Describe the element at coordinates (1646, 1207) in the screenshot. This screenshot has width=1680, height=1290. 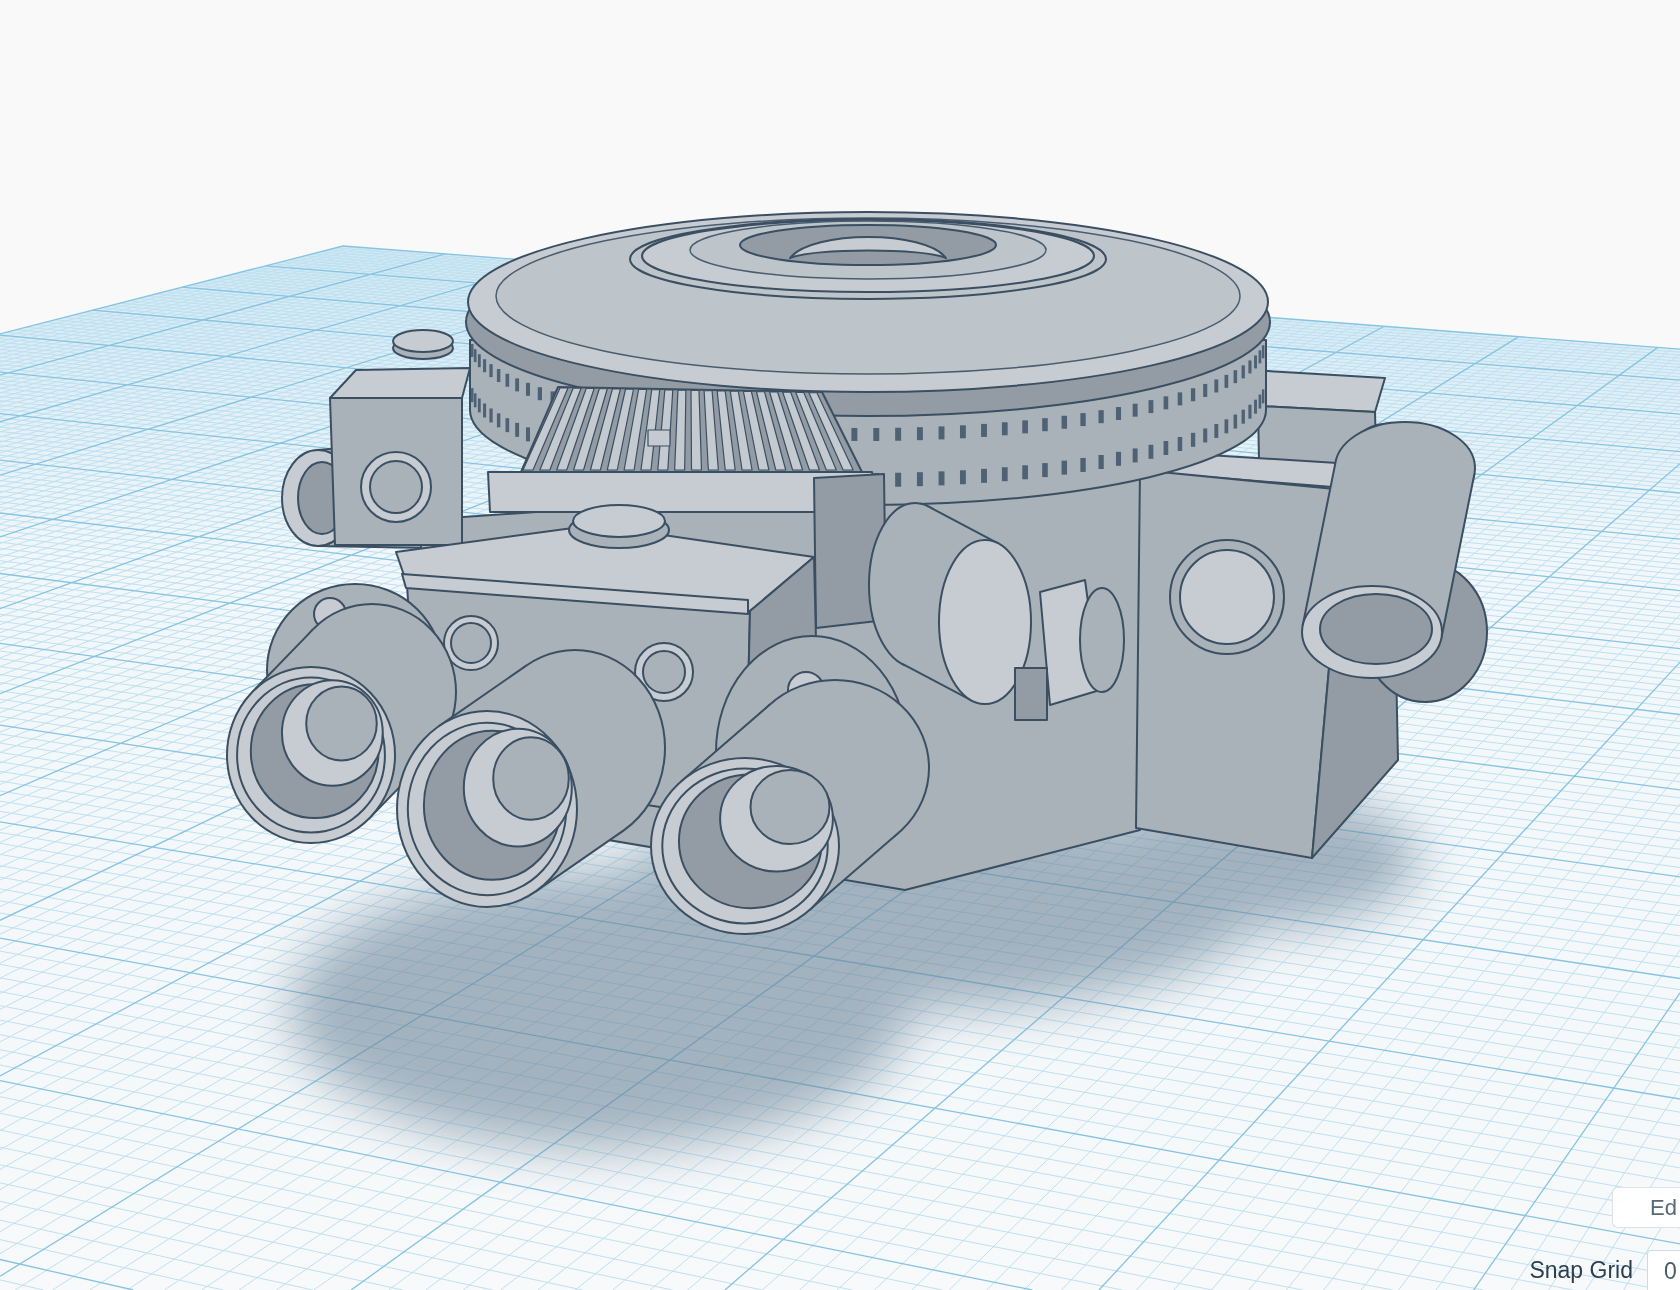
I see `edit-grid-button: Ed` at that location.